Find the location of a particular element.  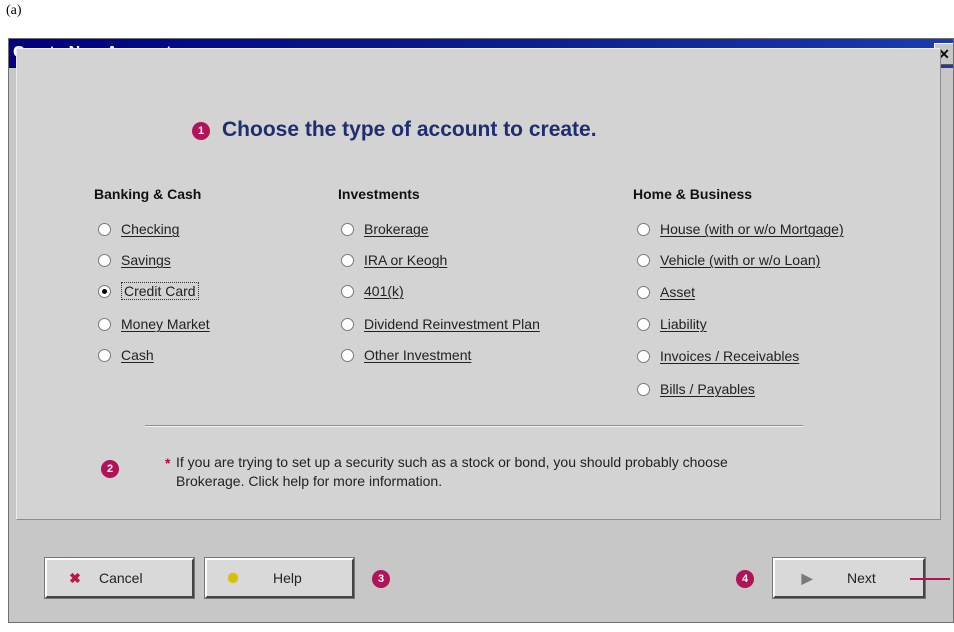

radio-bills-payables: Bills / Payables is located at coordinates (696, 389).